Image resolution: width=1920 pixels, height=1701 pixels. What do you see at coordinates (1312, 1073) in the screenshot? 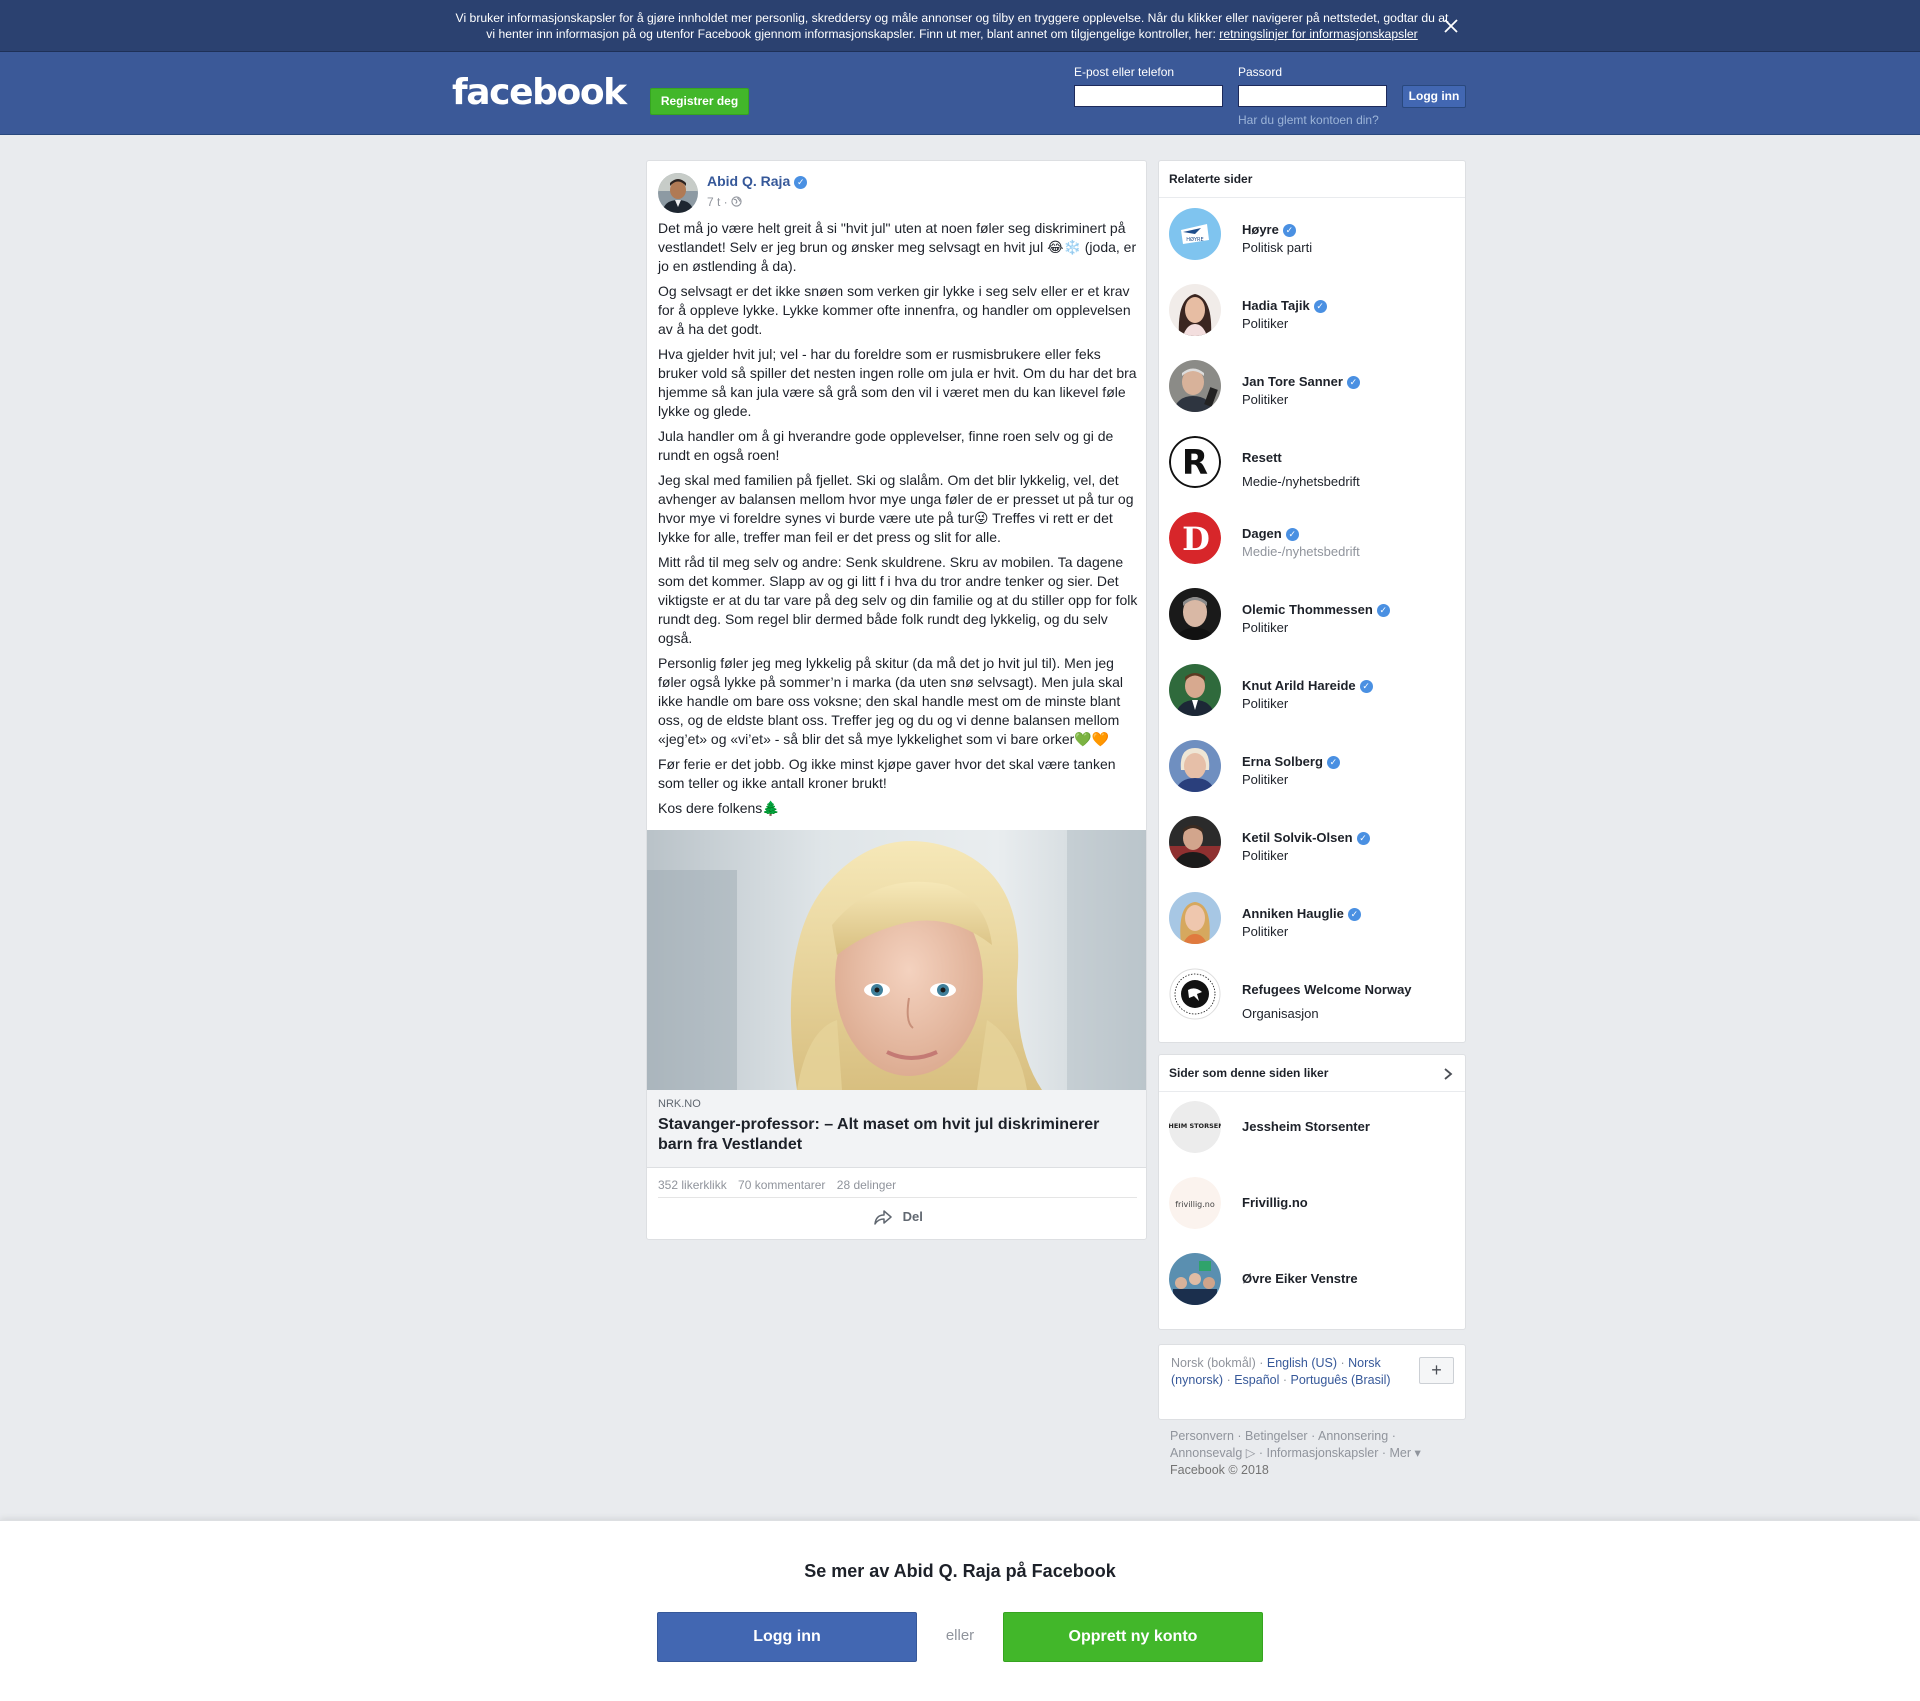
I see `liked-pages-header: Sider som denne siden liker` at bounding box center [1312, 1073].